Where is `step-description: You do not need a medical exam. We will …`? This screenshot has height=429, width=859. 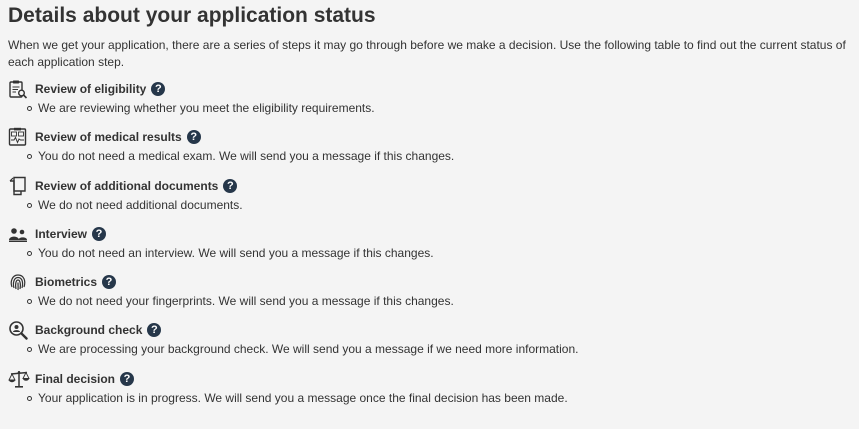
step-description: You do not need a medical exam. We will … is located at coordinates (437, 156).